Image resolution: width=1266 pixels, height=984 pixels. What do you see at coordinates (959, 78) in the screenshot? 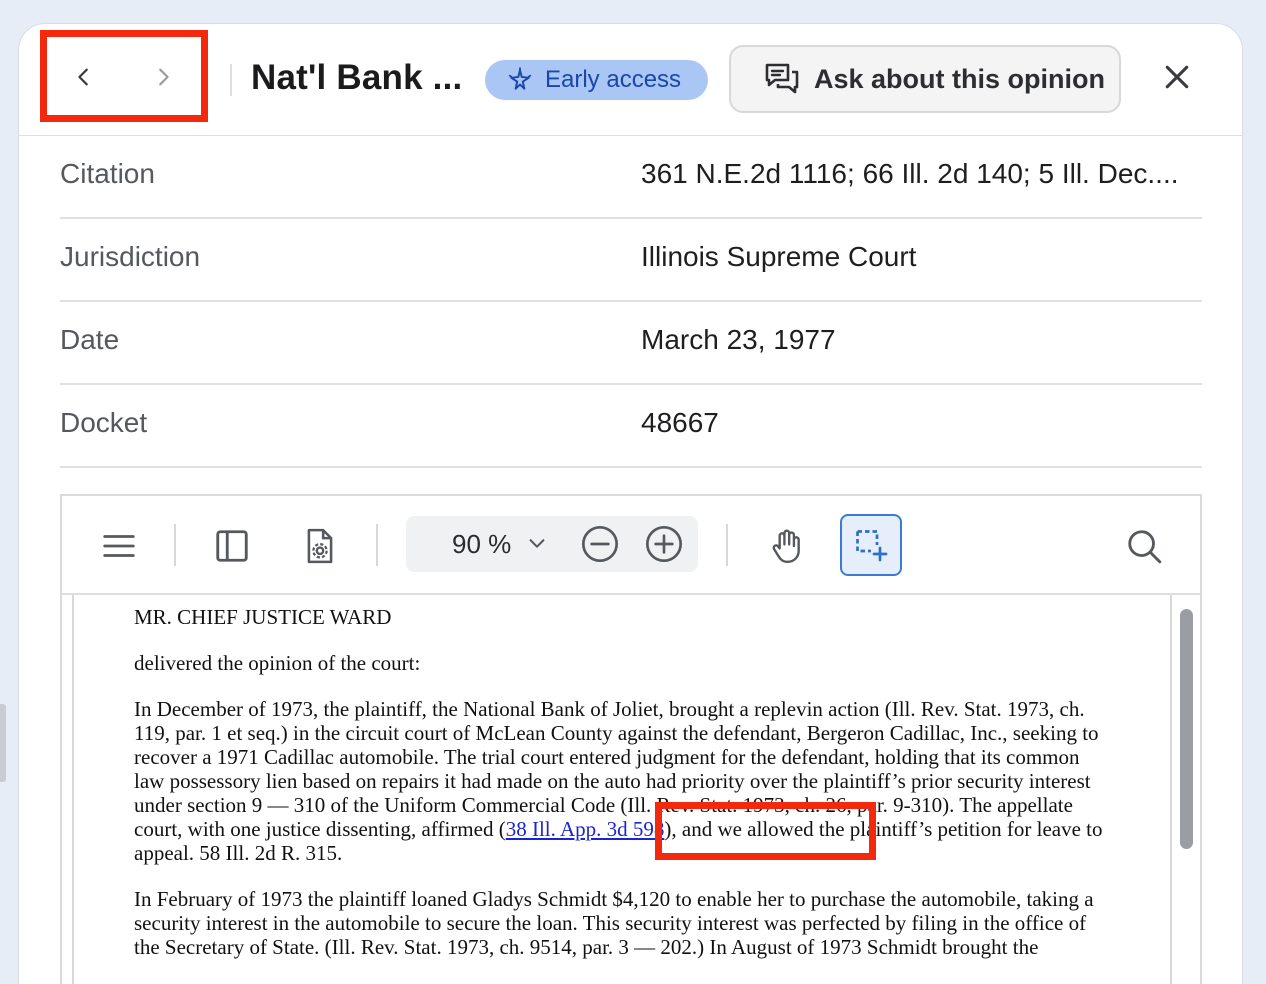
I see `ask-label: Ask about this opinion` at bounding box center [959, 78].